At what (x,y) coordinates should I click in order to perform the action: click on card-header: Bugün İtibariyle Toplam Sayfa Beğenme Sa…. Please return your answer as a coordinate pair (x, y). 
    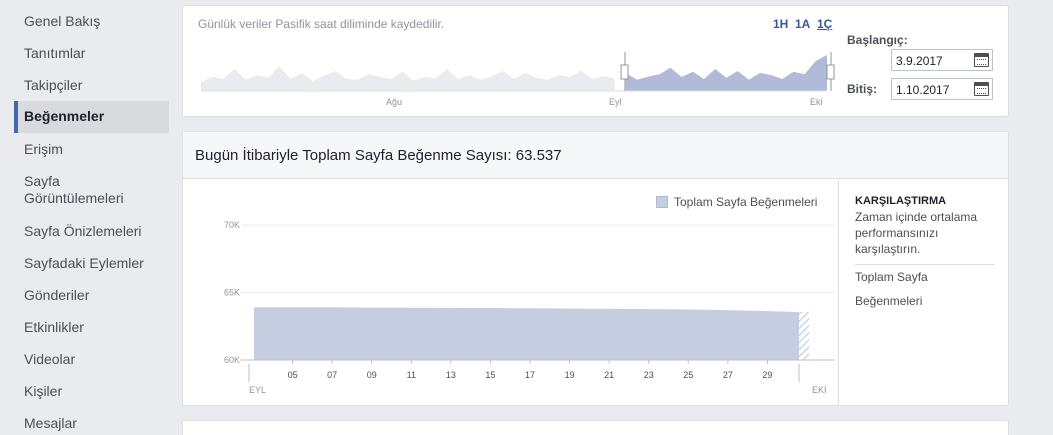
    Looking at the image, I should click on (595, 155).